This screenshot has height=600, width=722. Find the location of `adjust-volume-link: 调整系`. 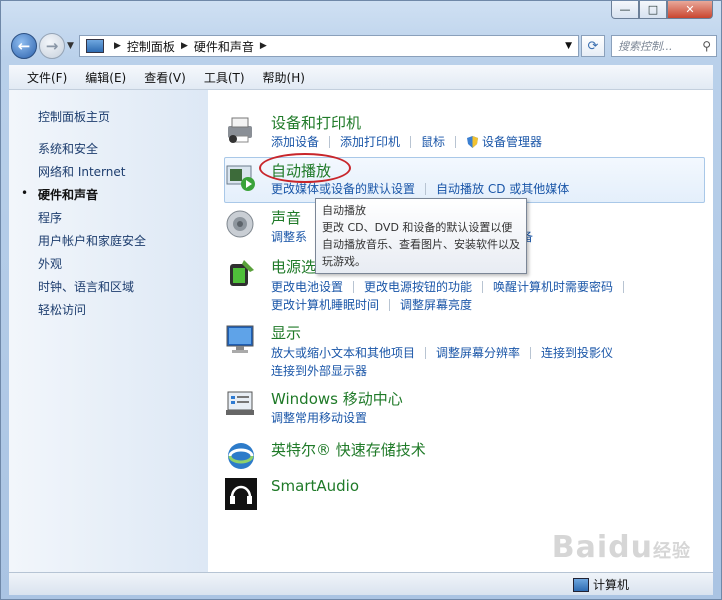

adjust-volume-link: 调整系 is located at coordinates (289, 236).